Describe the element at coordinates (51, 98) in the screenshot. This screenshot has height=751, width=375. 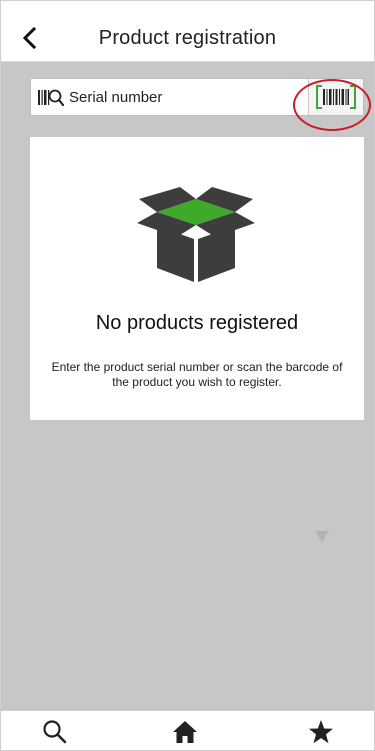
I see `barcode-search-icon` at that location.